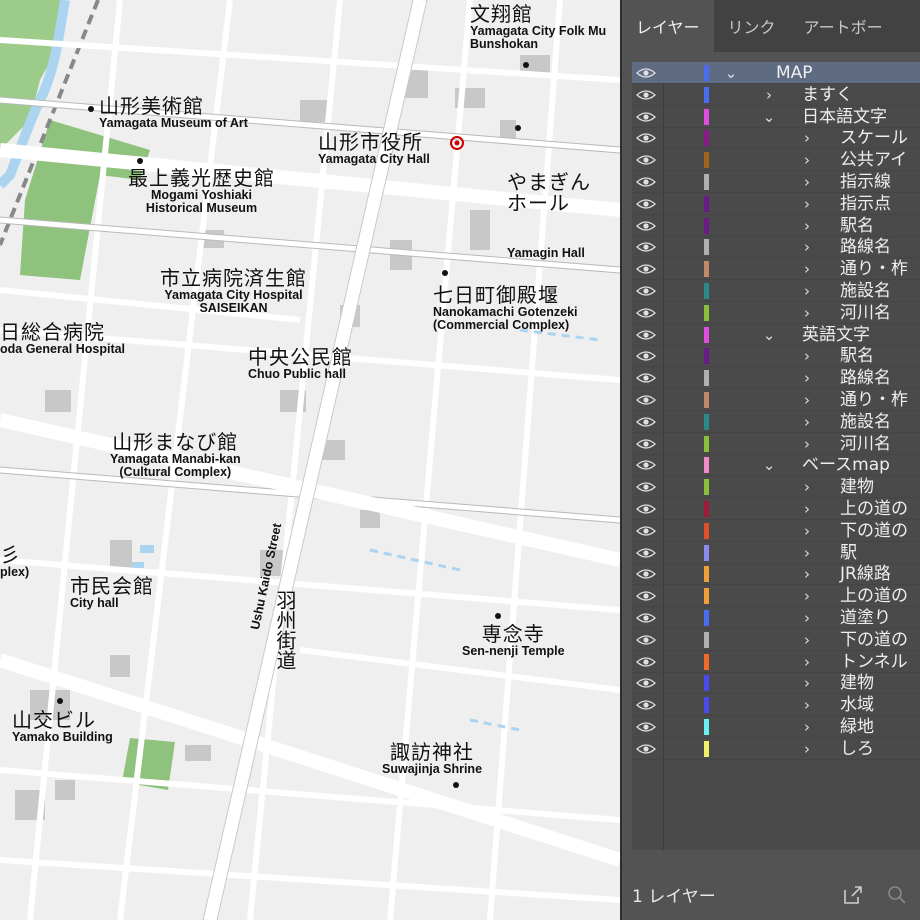 This screenshot has height=920, width=920. I want to click on layer-row: › しろ, so click(776, 749).